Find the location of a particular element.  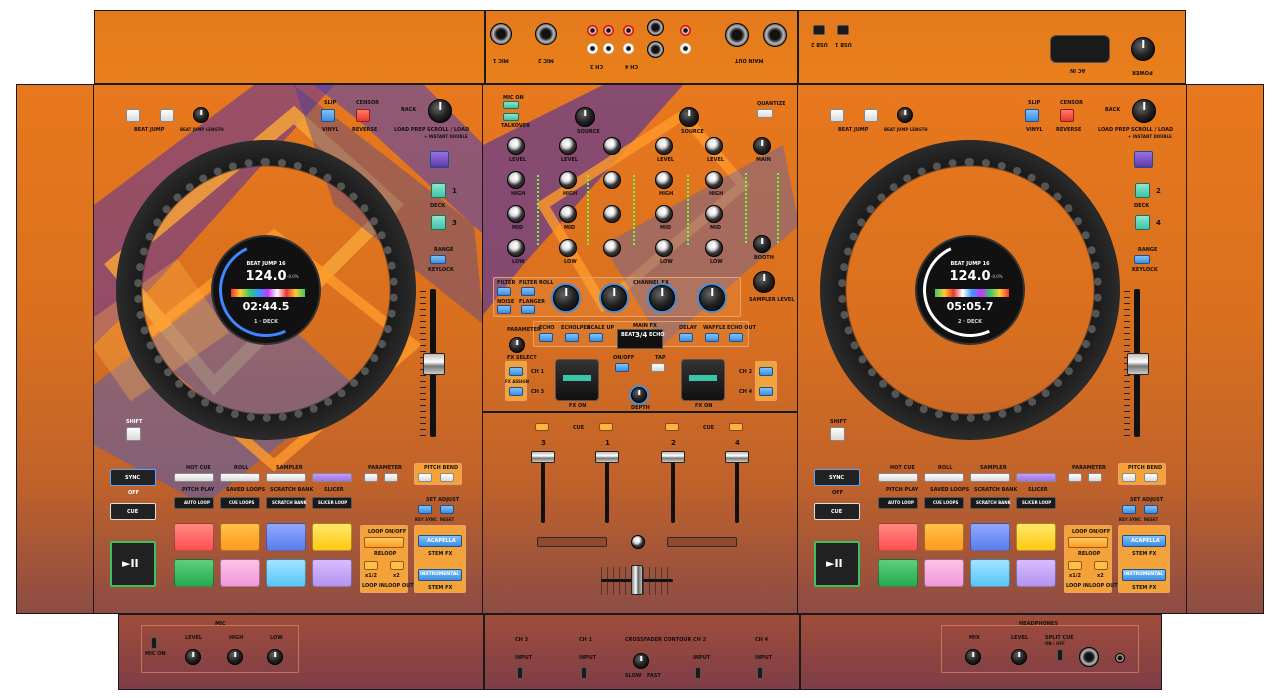

key-reset-button is located at coordinates (447, 509).